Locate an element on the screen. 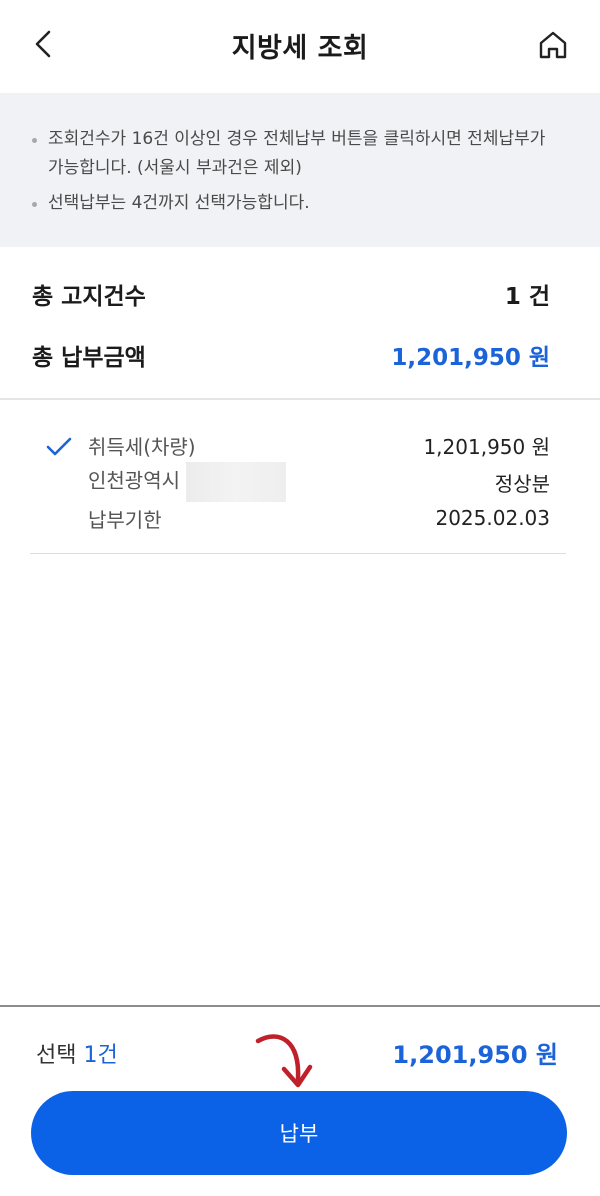 This screenshot has width=600, height=1196. tax-type: 정상분 is located at coordinates (522, 483).